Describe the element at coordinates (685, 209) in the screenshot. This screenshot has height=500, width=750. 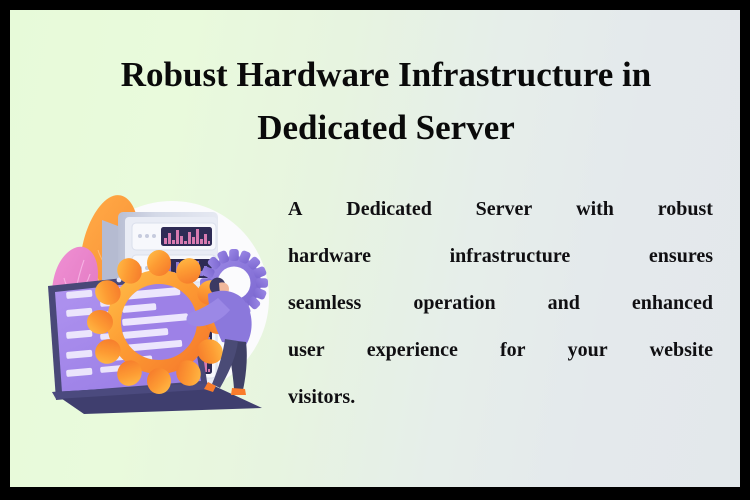
I see `body-word: robust` at that location.